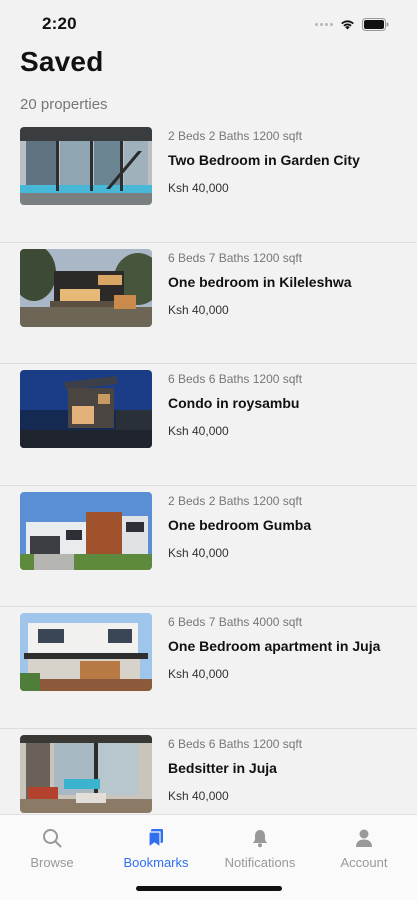  What do you see at coordinates (62, 61) in the screenshot?
I see `page-title: Saved` at bounding box center [62, 61].